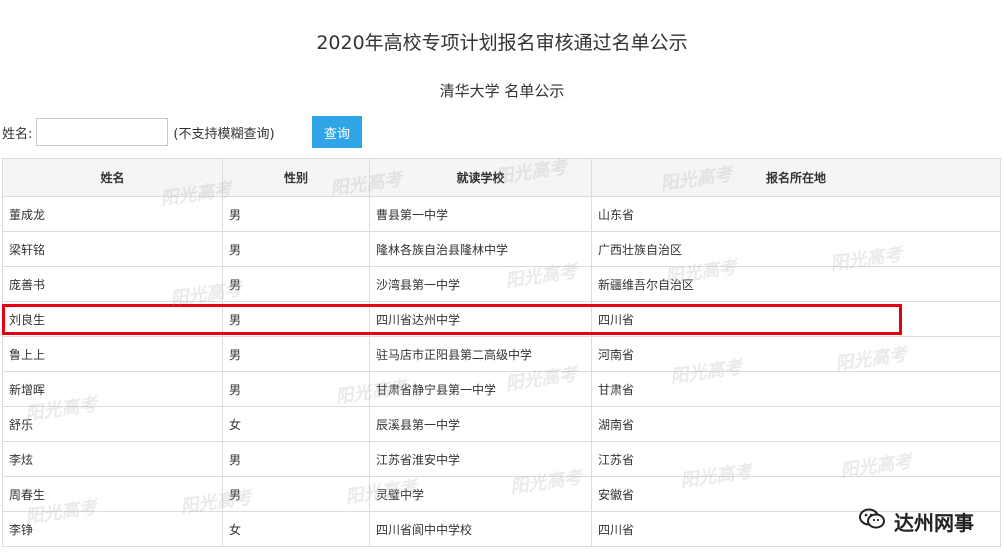  I want to click on cell-location: 河南省, so click(796, 354).